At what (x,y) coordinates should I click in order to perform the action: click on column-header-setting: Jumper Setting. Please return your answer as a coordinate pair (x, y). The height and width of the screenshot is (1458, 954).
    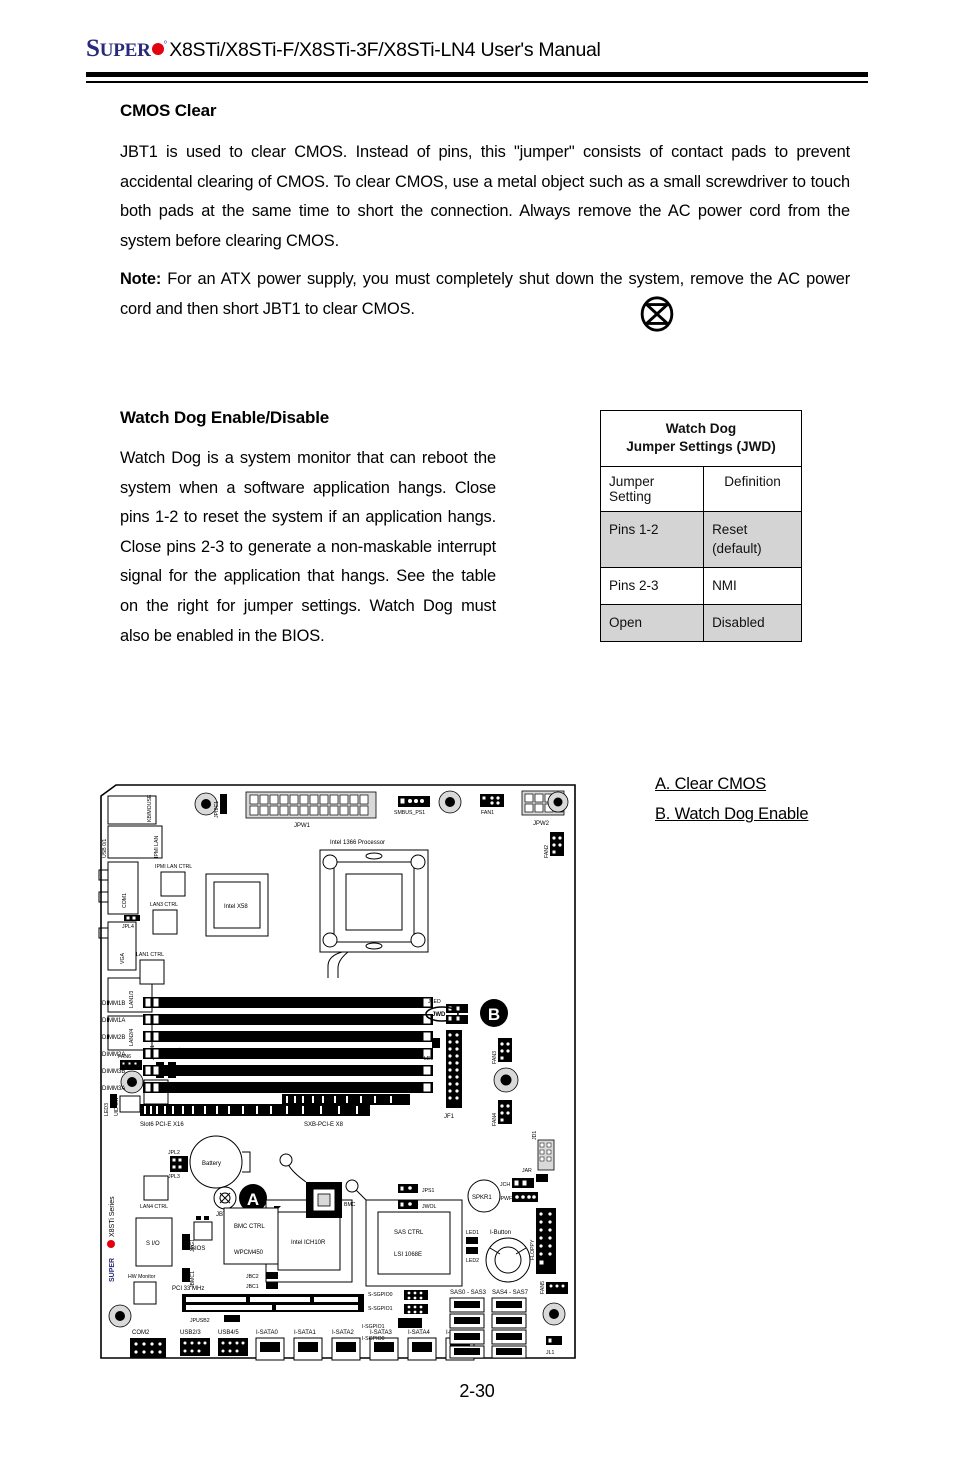
    Looking at the image, I should click on (652, 489).